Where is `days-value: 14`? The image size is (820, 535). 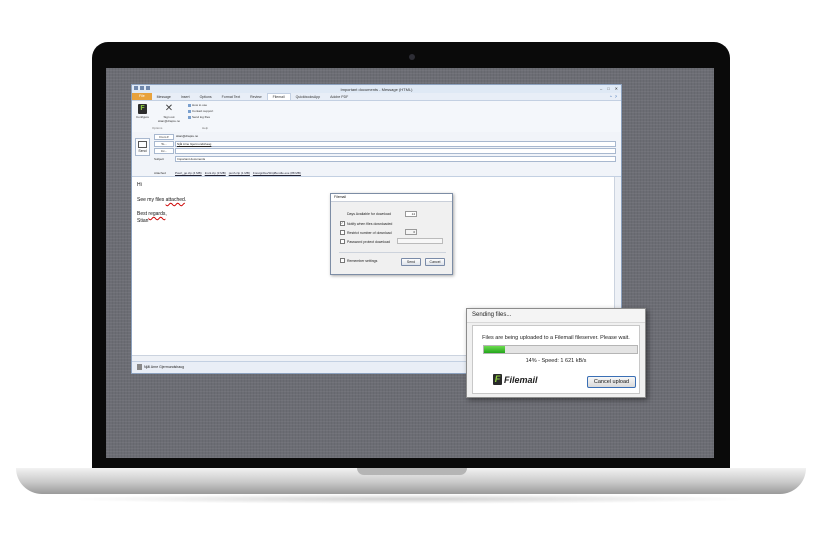
days-value: 14 is located at coordinates (413, 214).